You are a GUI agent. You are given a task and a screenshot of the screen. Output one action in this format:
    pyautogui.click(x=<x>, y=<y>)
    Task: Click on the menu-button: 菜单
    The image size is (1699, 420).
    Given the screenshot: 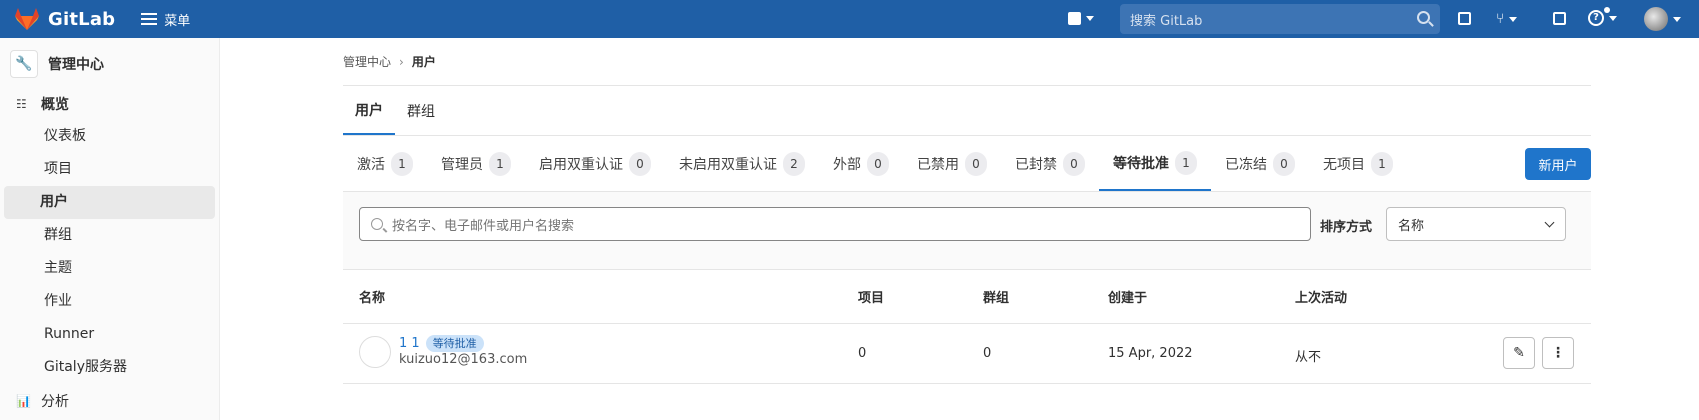 What is the action you would take?
    pyautogui.click(x=165, y=19)
    